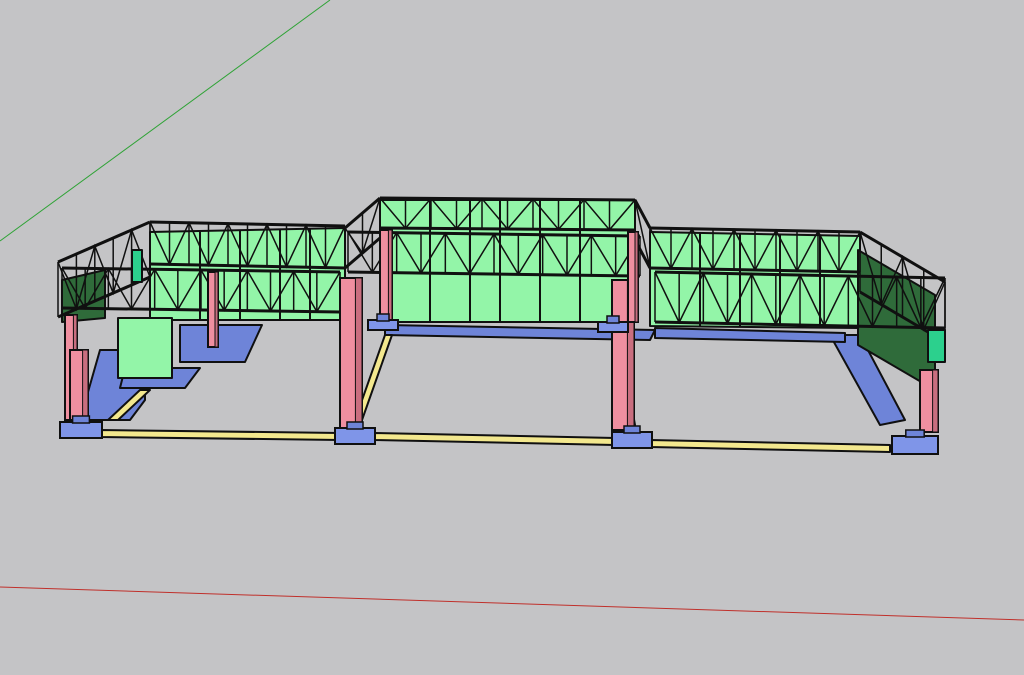 This screenshot has height=675, width=1024. What do you see at coordinates (145, 348) in the screenshot?
I see `glass-panel-door` at bounding box center [145, 348].